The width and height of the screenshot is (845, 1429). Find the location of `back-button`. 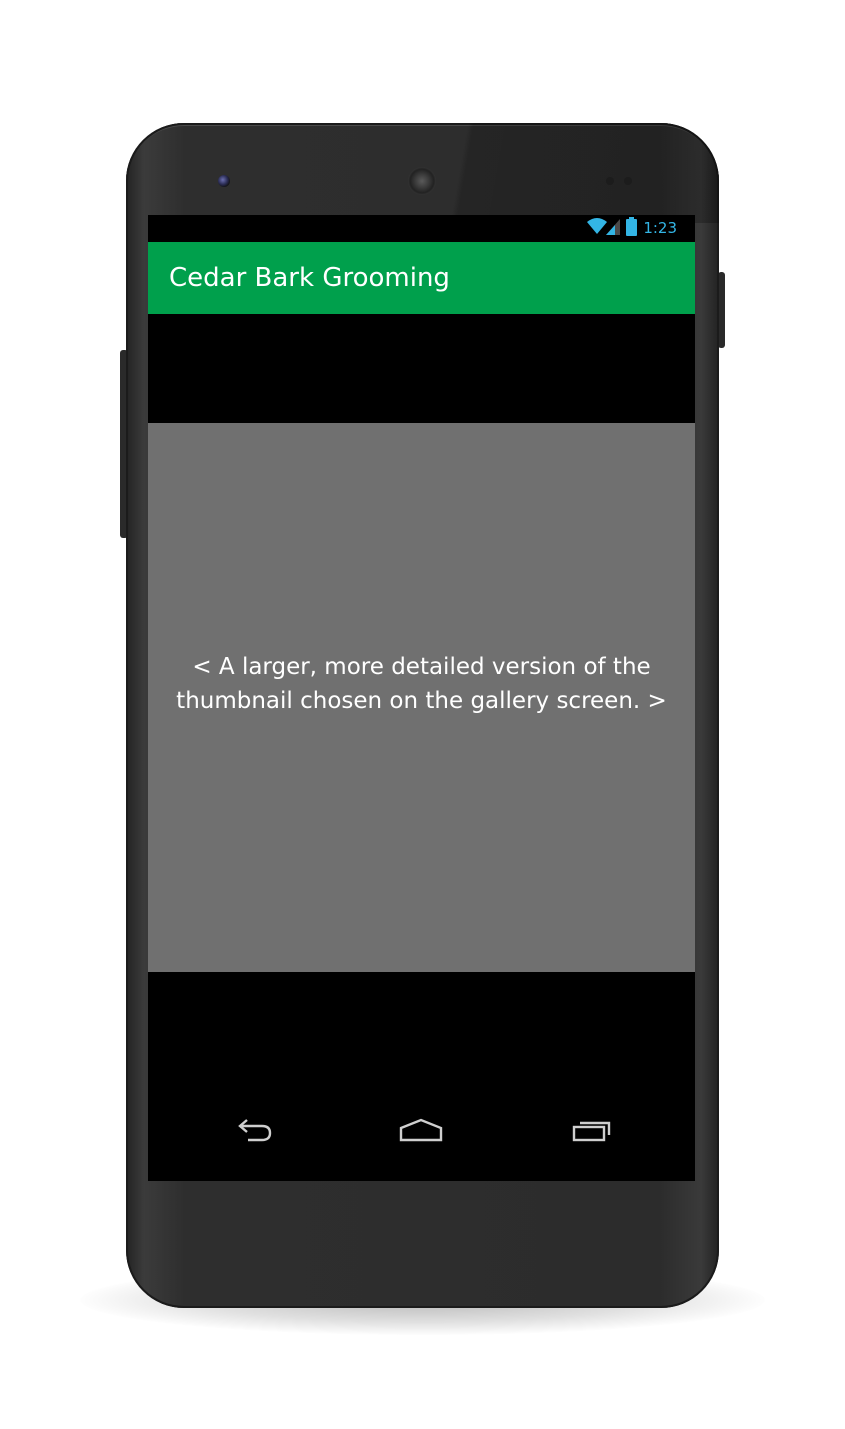

back-button is located at coordinates (254, 1132).